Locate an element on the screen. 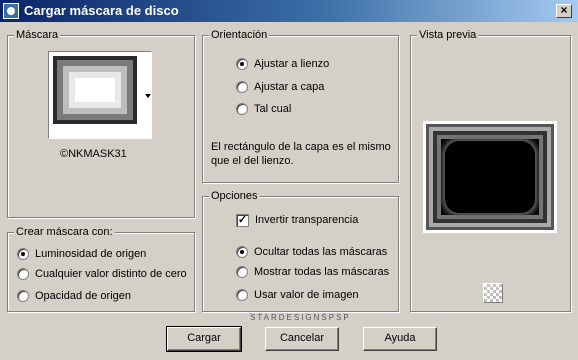 This screenshot has width=578, height=360. cancel-button: Cancelar is located at coordinates (302, 339).